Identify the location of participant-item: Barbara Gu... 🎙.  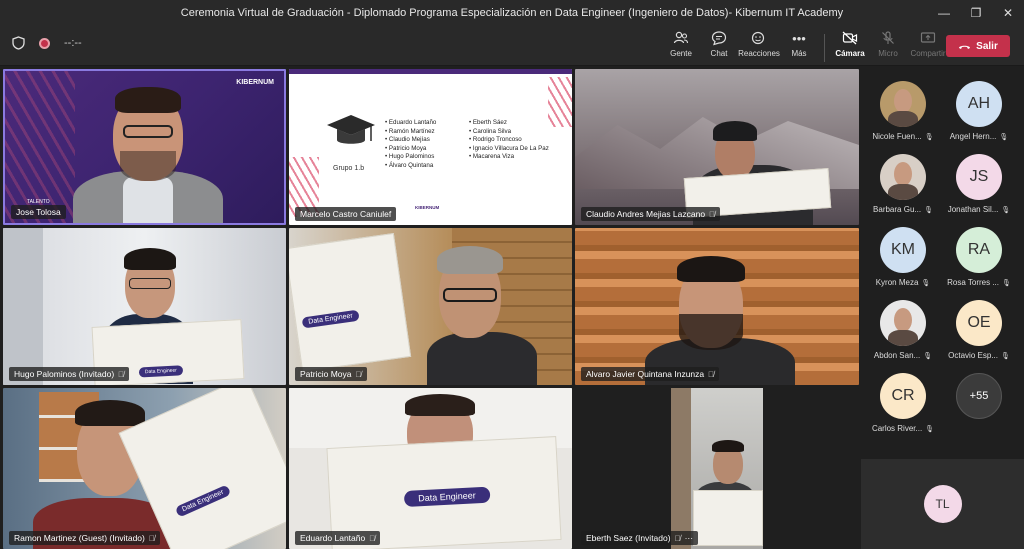
(903, 191).